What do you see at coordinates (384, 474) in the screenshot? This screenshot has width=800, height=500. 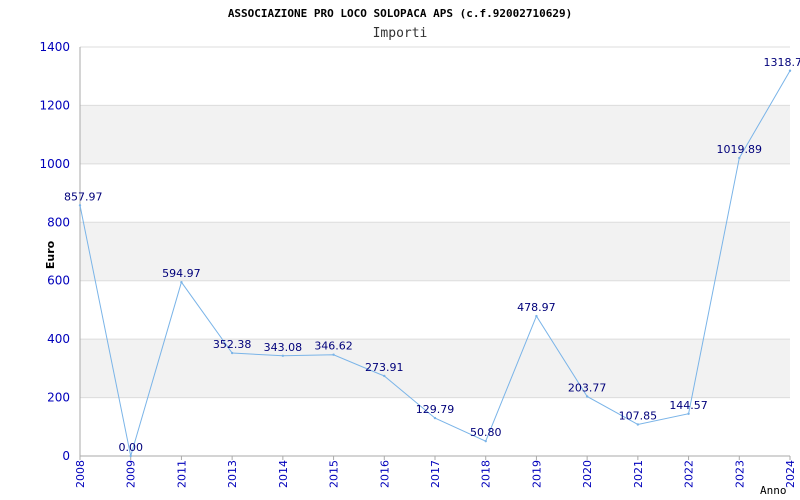 I see `x-tick-label: 2016` at bounding box center [384, 474].